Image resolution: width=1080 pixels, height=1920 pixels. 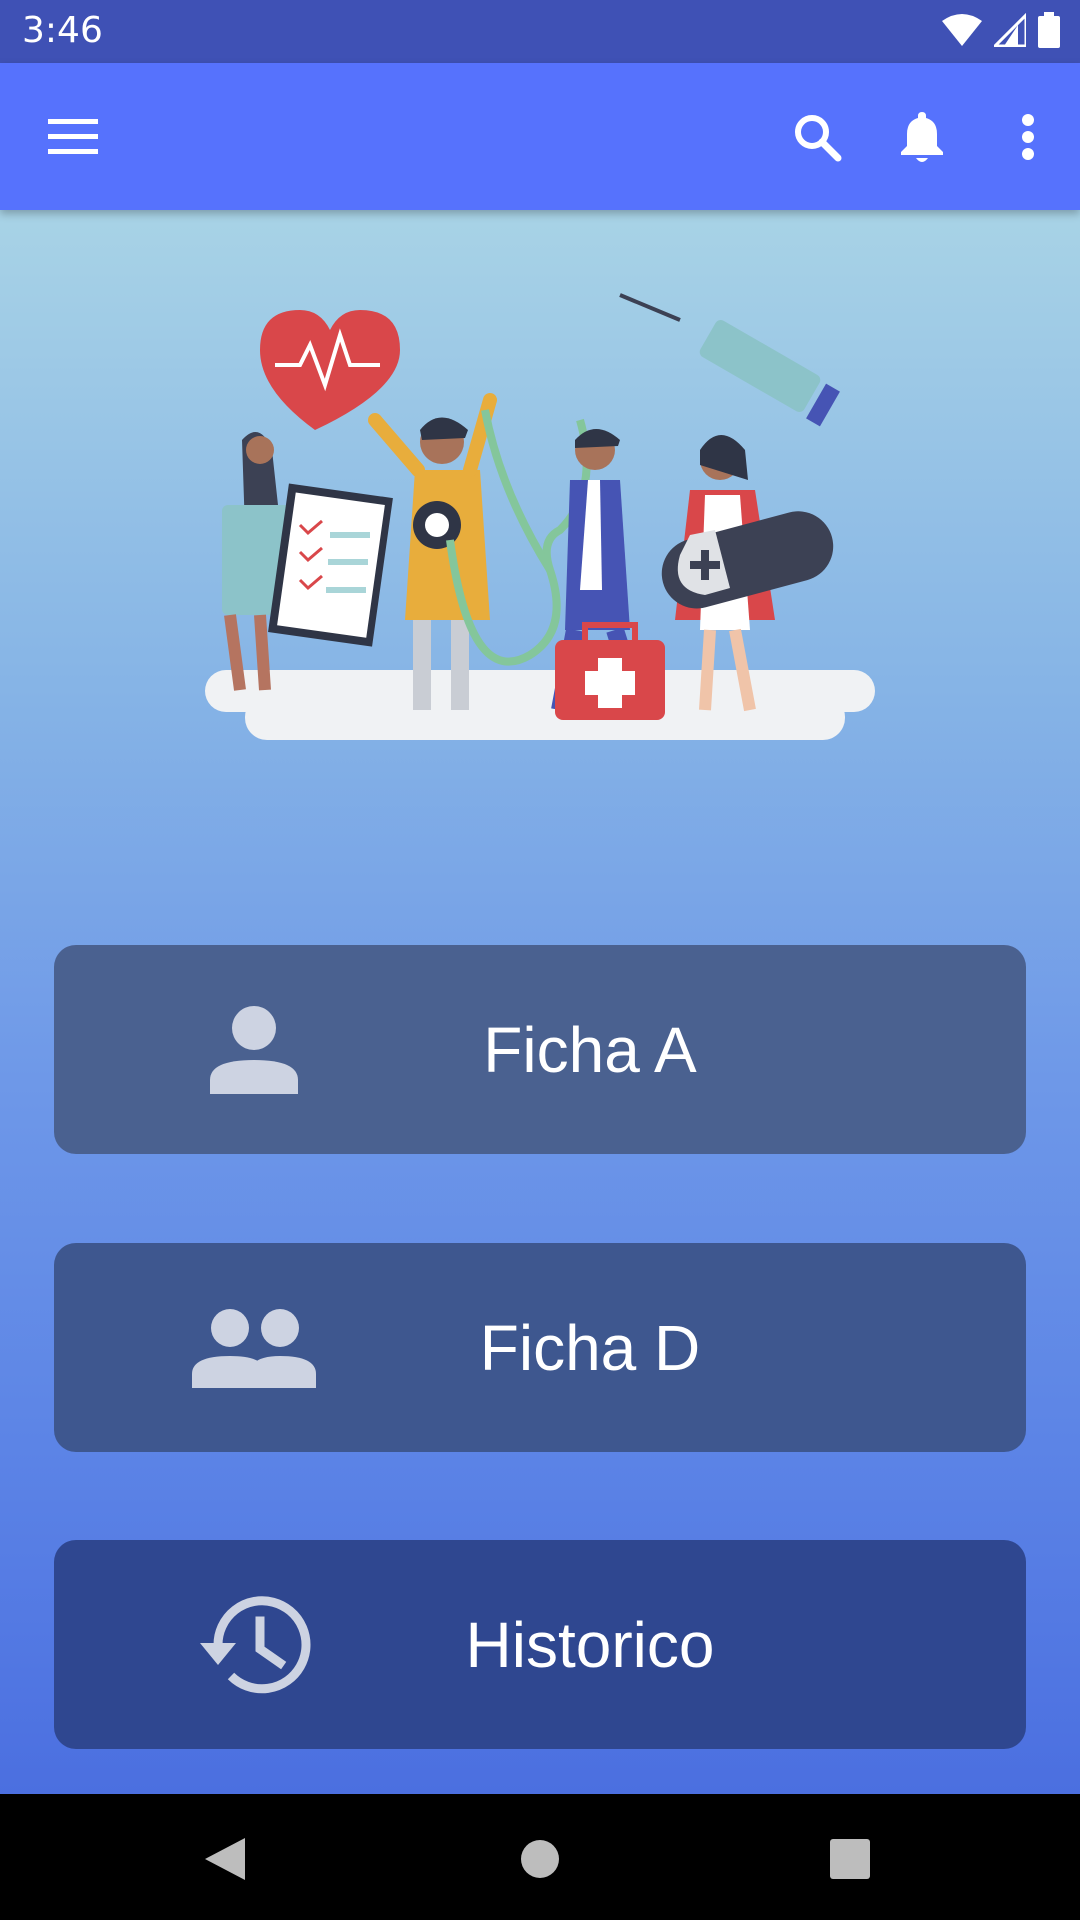 I want to click on status-icons, so click(x=1001, y=30).